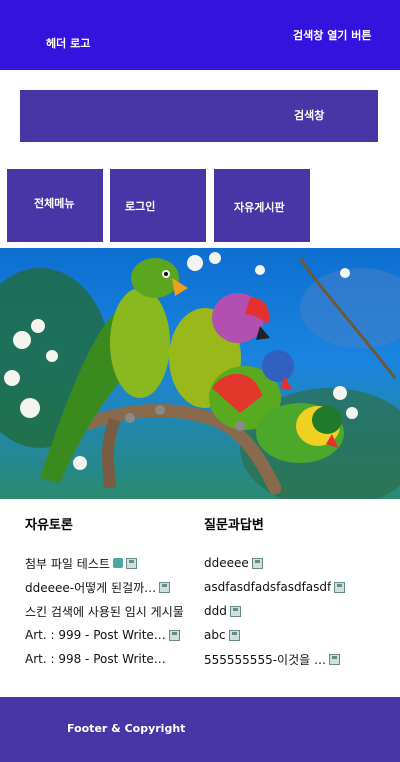 The image size is (400, 762). I want to click on list-item-title: ddeeee, so click(226, 563).